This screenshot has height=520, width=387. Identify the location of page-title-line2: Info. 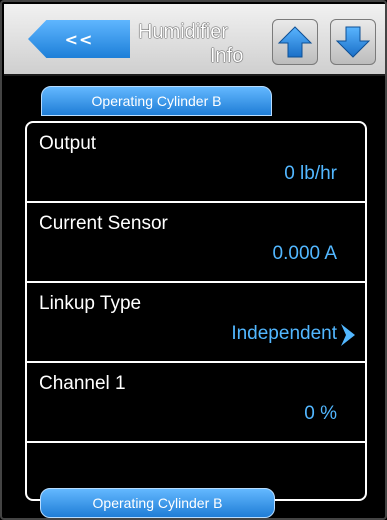
(227, 56).